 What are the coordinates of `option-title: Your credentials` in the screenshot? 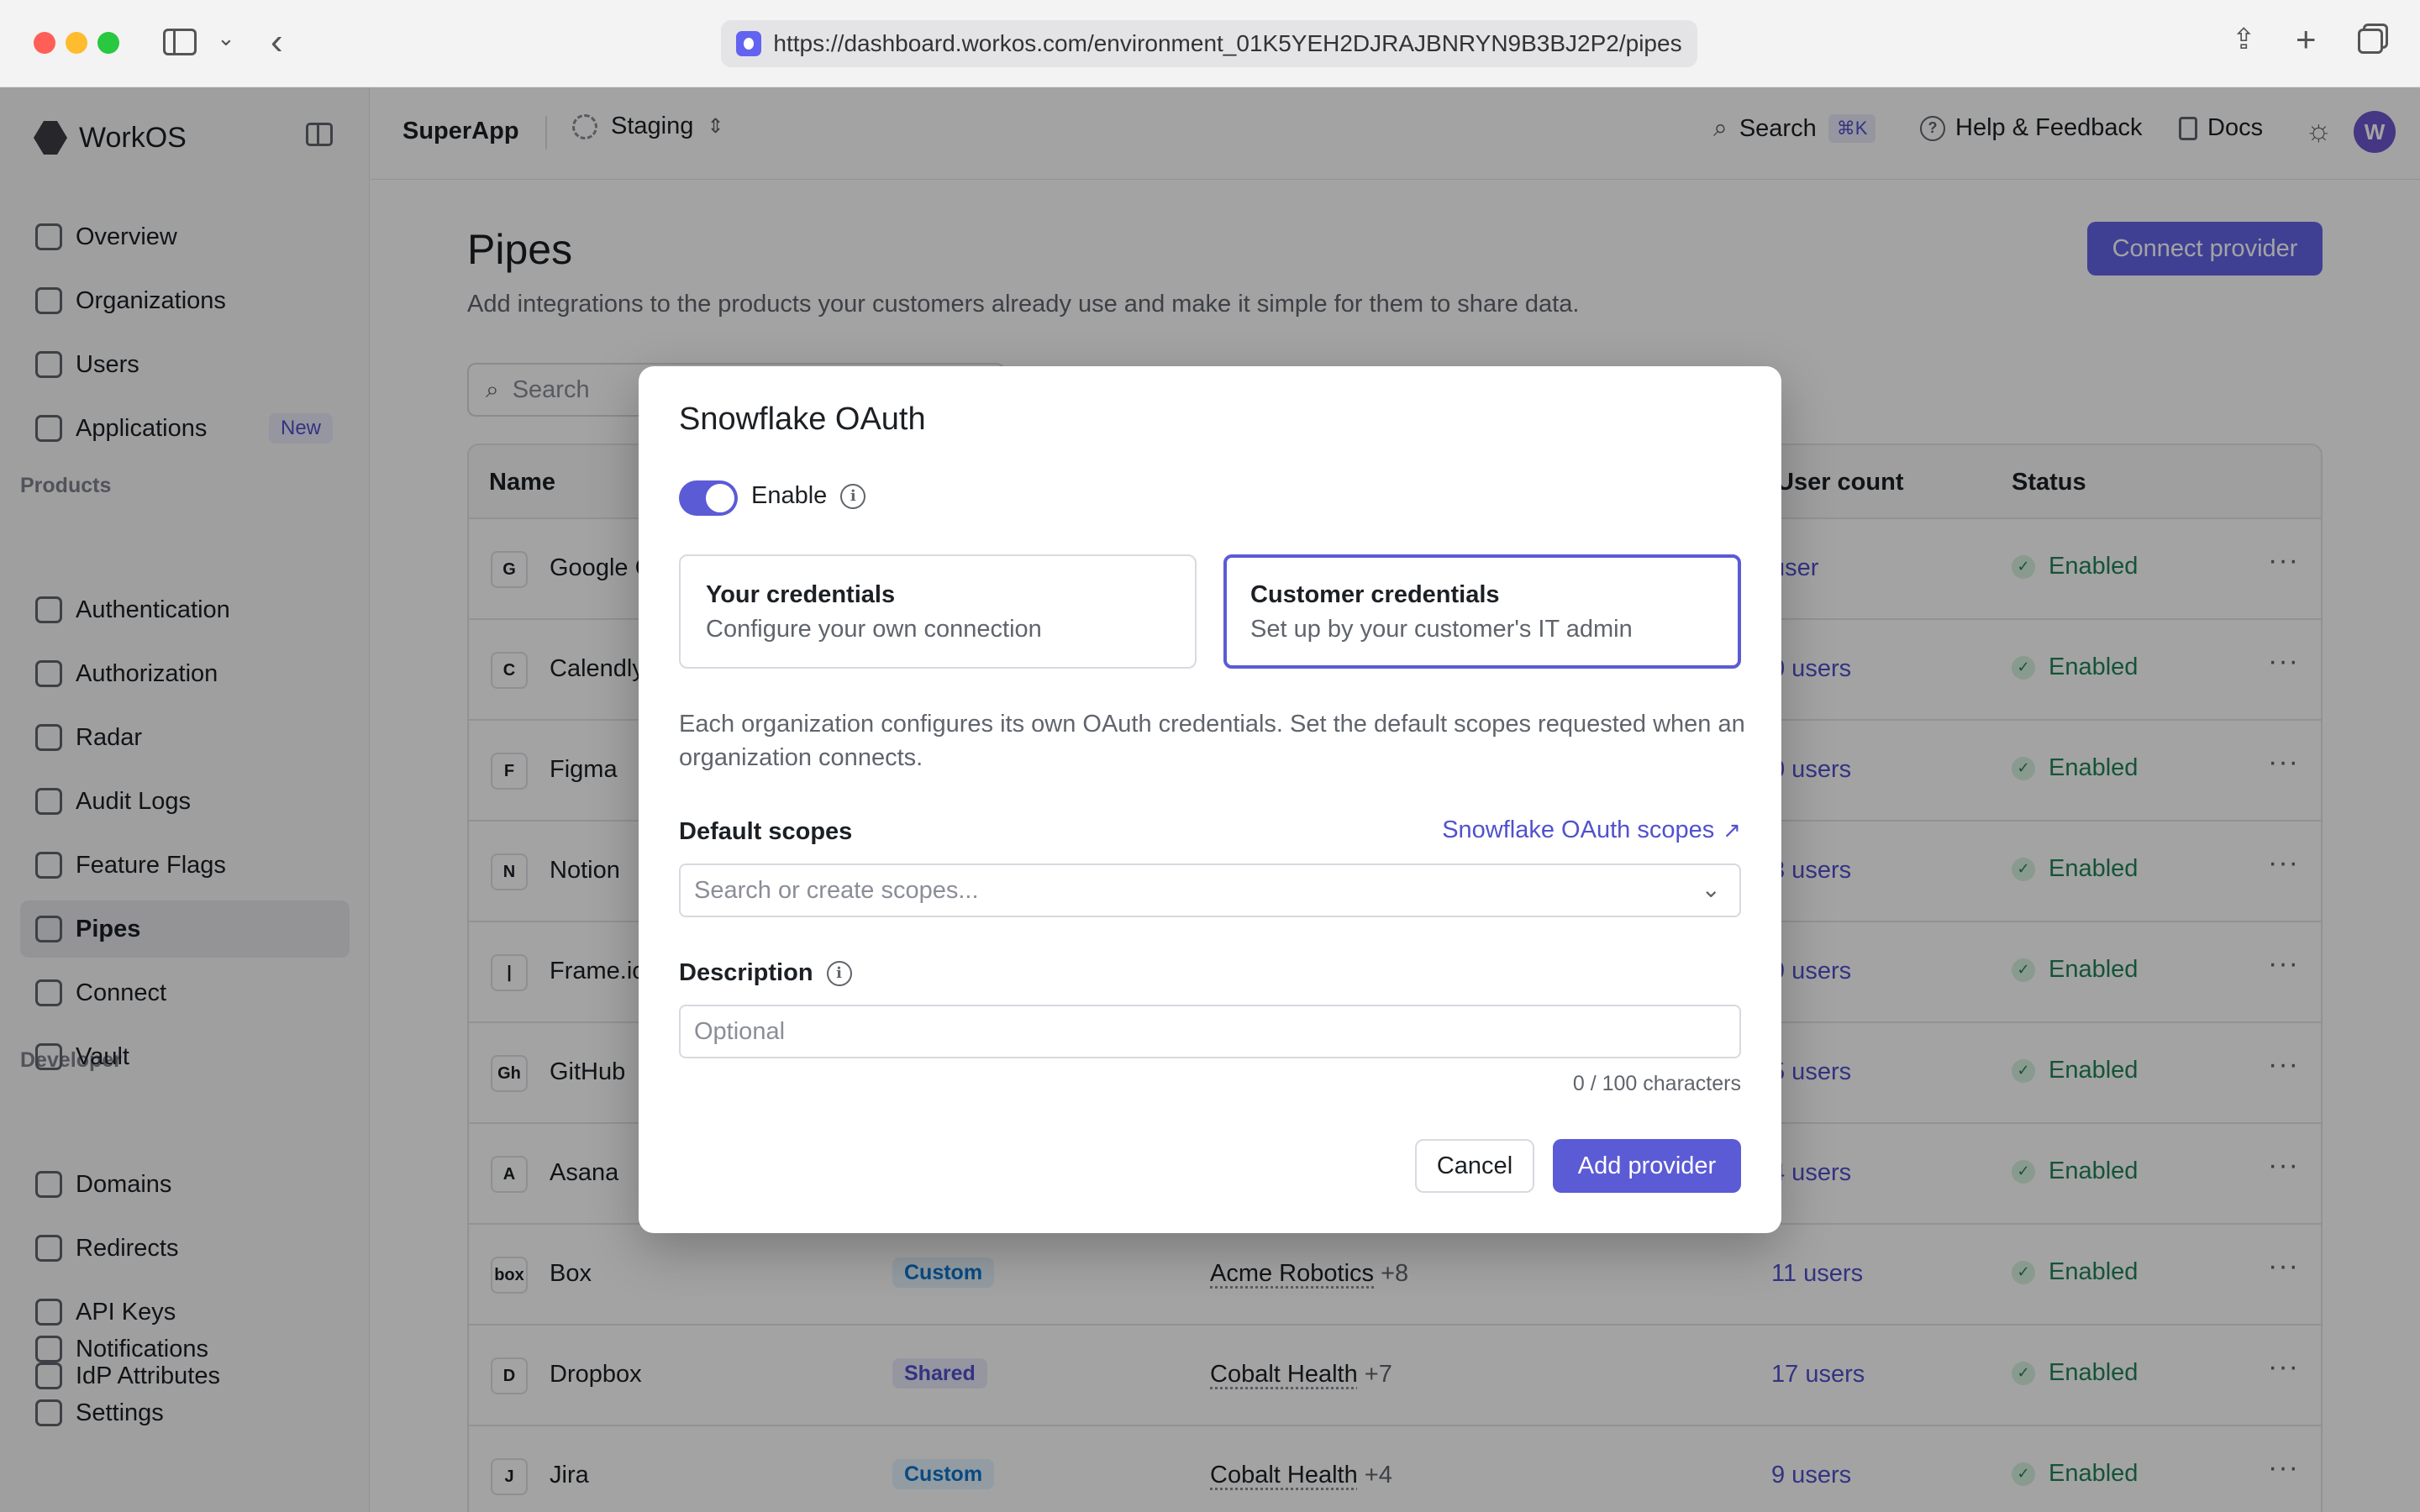 It's located at (801, 594).